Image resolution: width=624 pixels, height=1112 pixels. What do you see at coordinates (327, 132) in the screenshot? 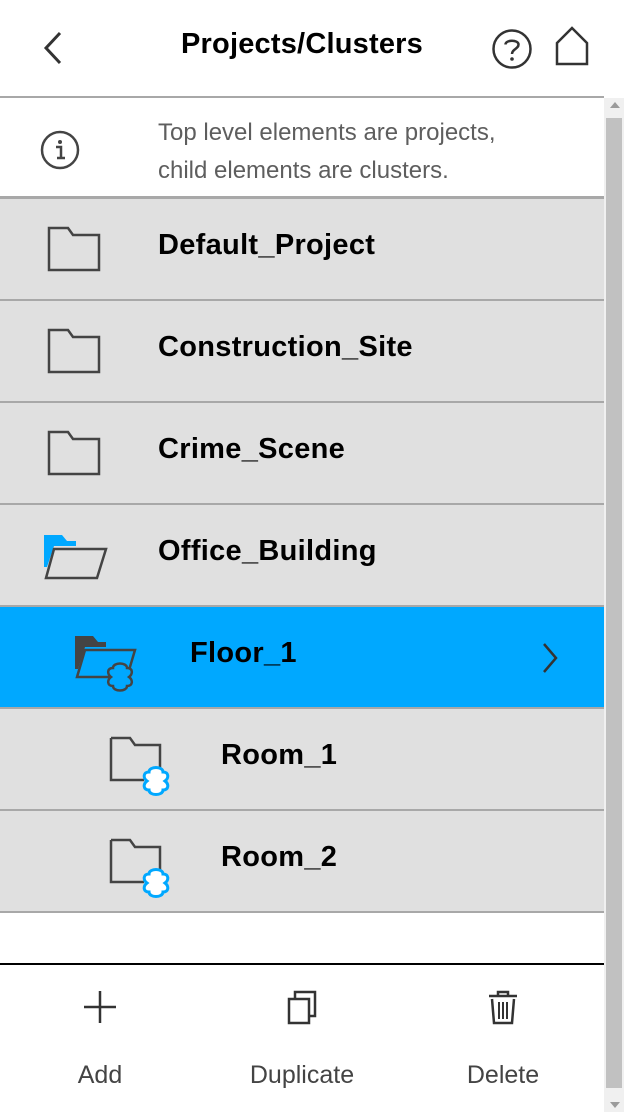
I see `info-text-line: Top level elements are projects,` at bounding box center [327, 132].